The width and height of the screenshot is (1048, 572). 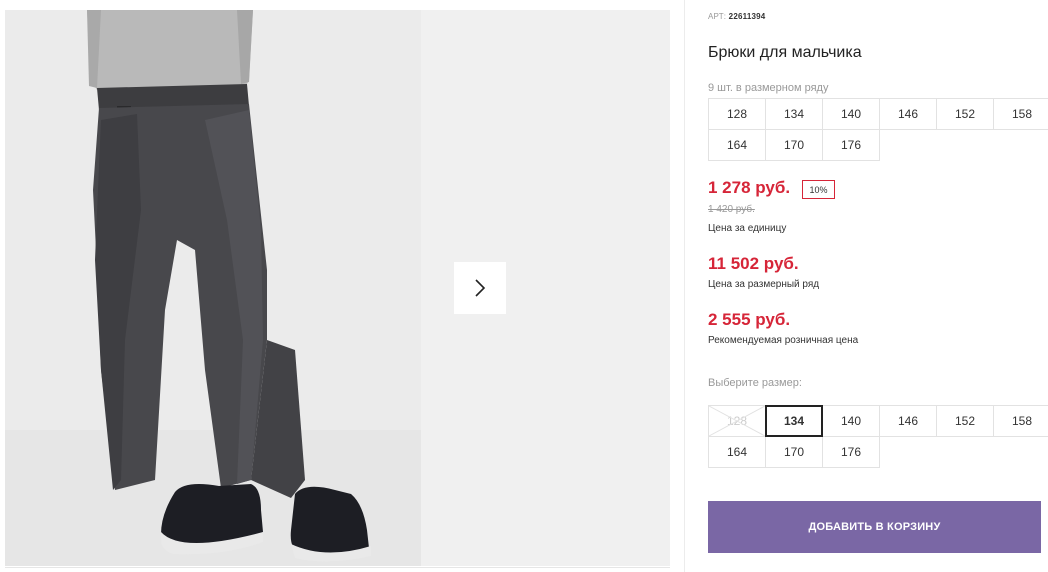 I want to click on size-row-table: 128 134 140 146 152 158 164 170 176, so click(x=878, y=129).